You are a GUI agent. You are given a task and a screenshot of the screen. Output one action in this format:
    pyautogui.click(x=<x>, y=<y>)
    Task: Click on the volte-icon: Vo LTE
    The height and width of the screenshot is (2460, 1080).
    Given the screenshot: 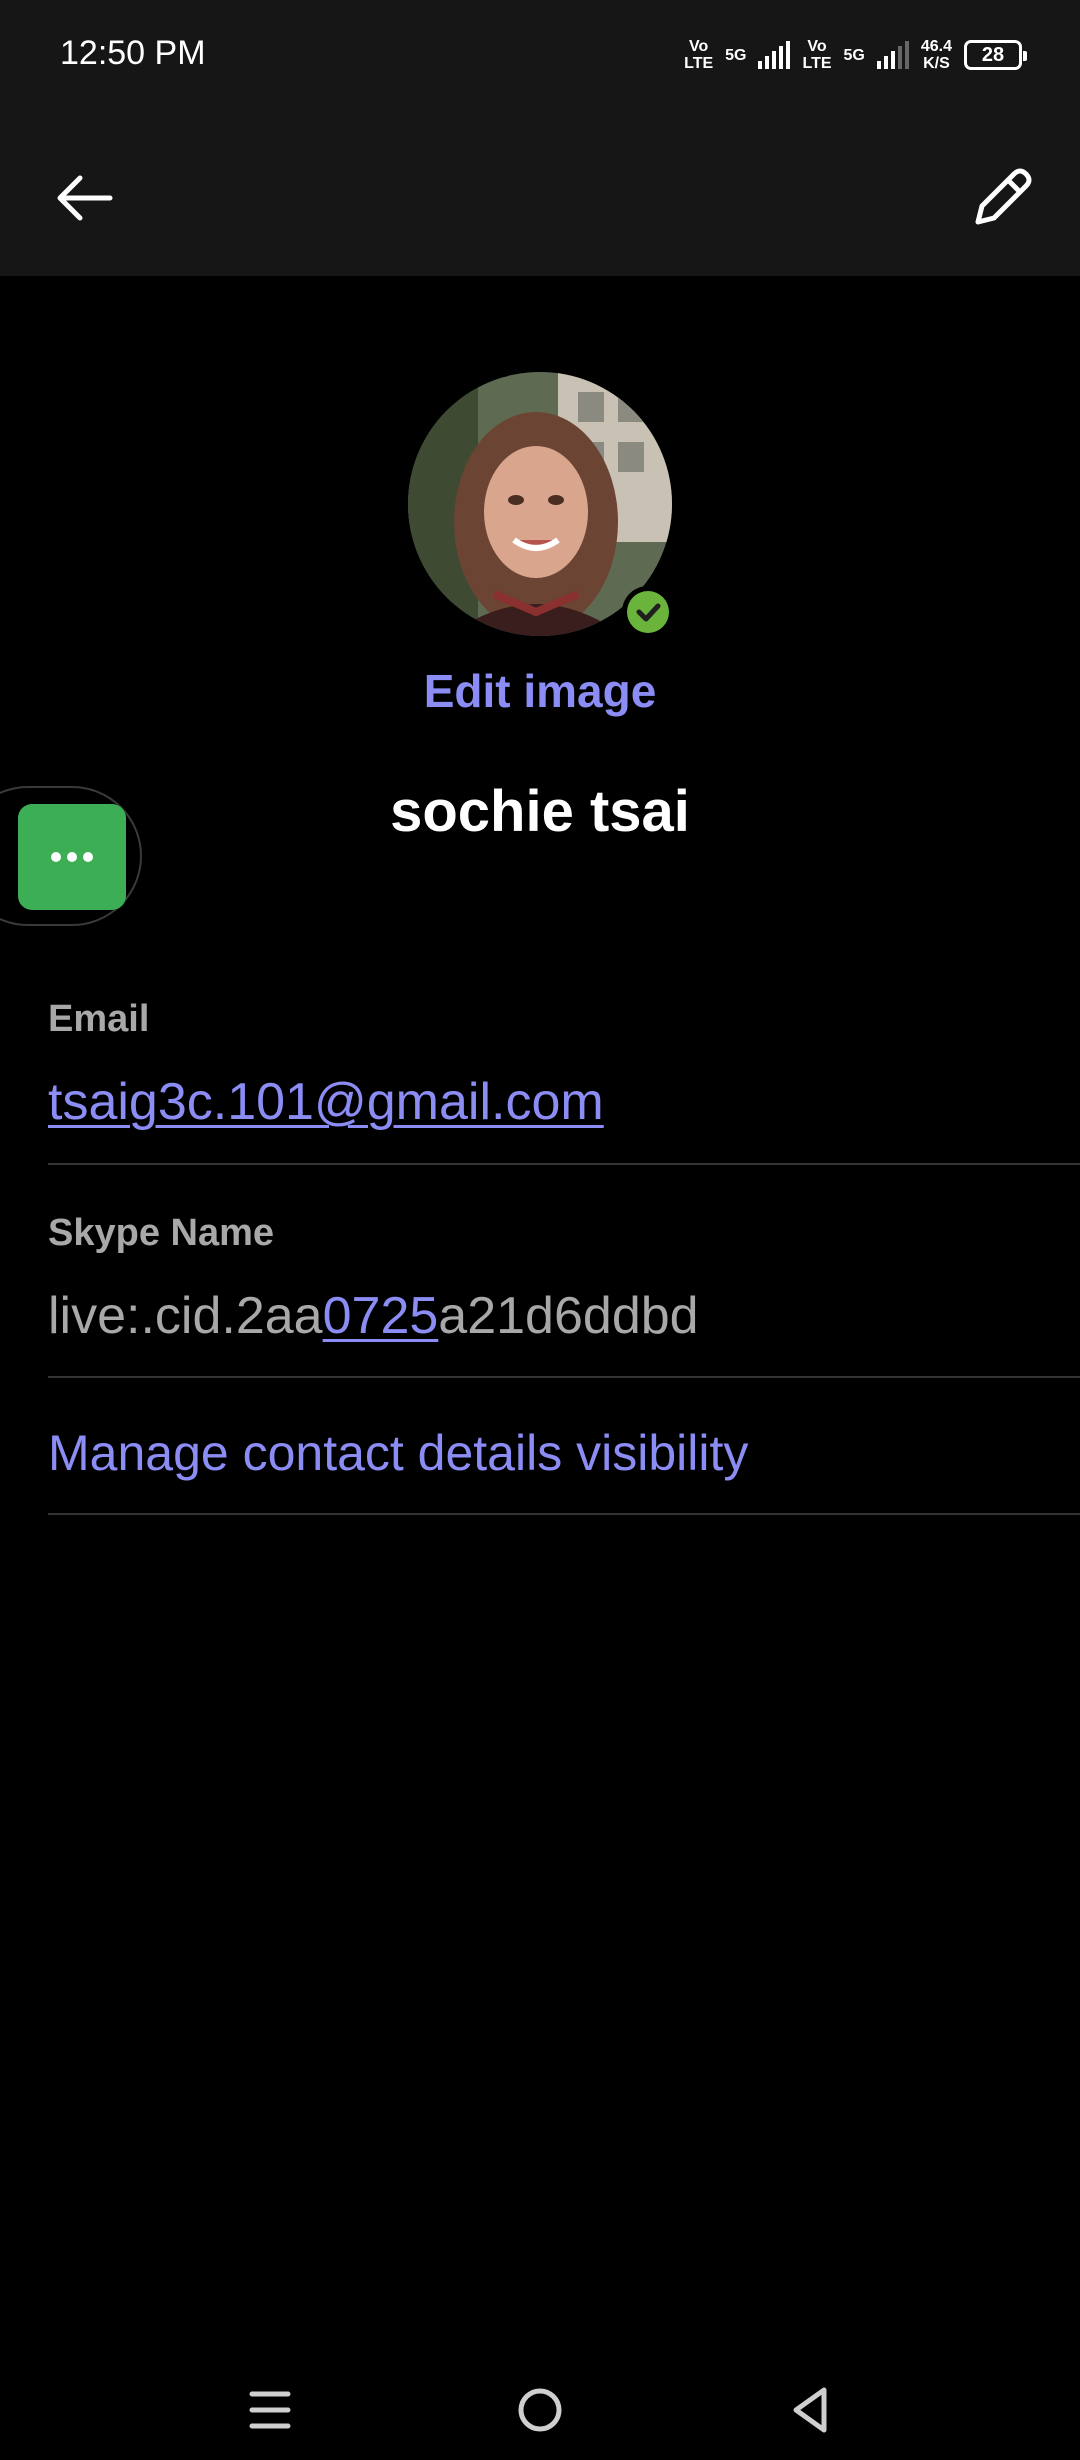 What is the action you would take?
    pyautogui.click(x=699, y=55)
    